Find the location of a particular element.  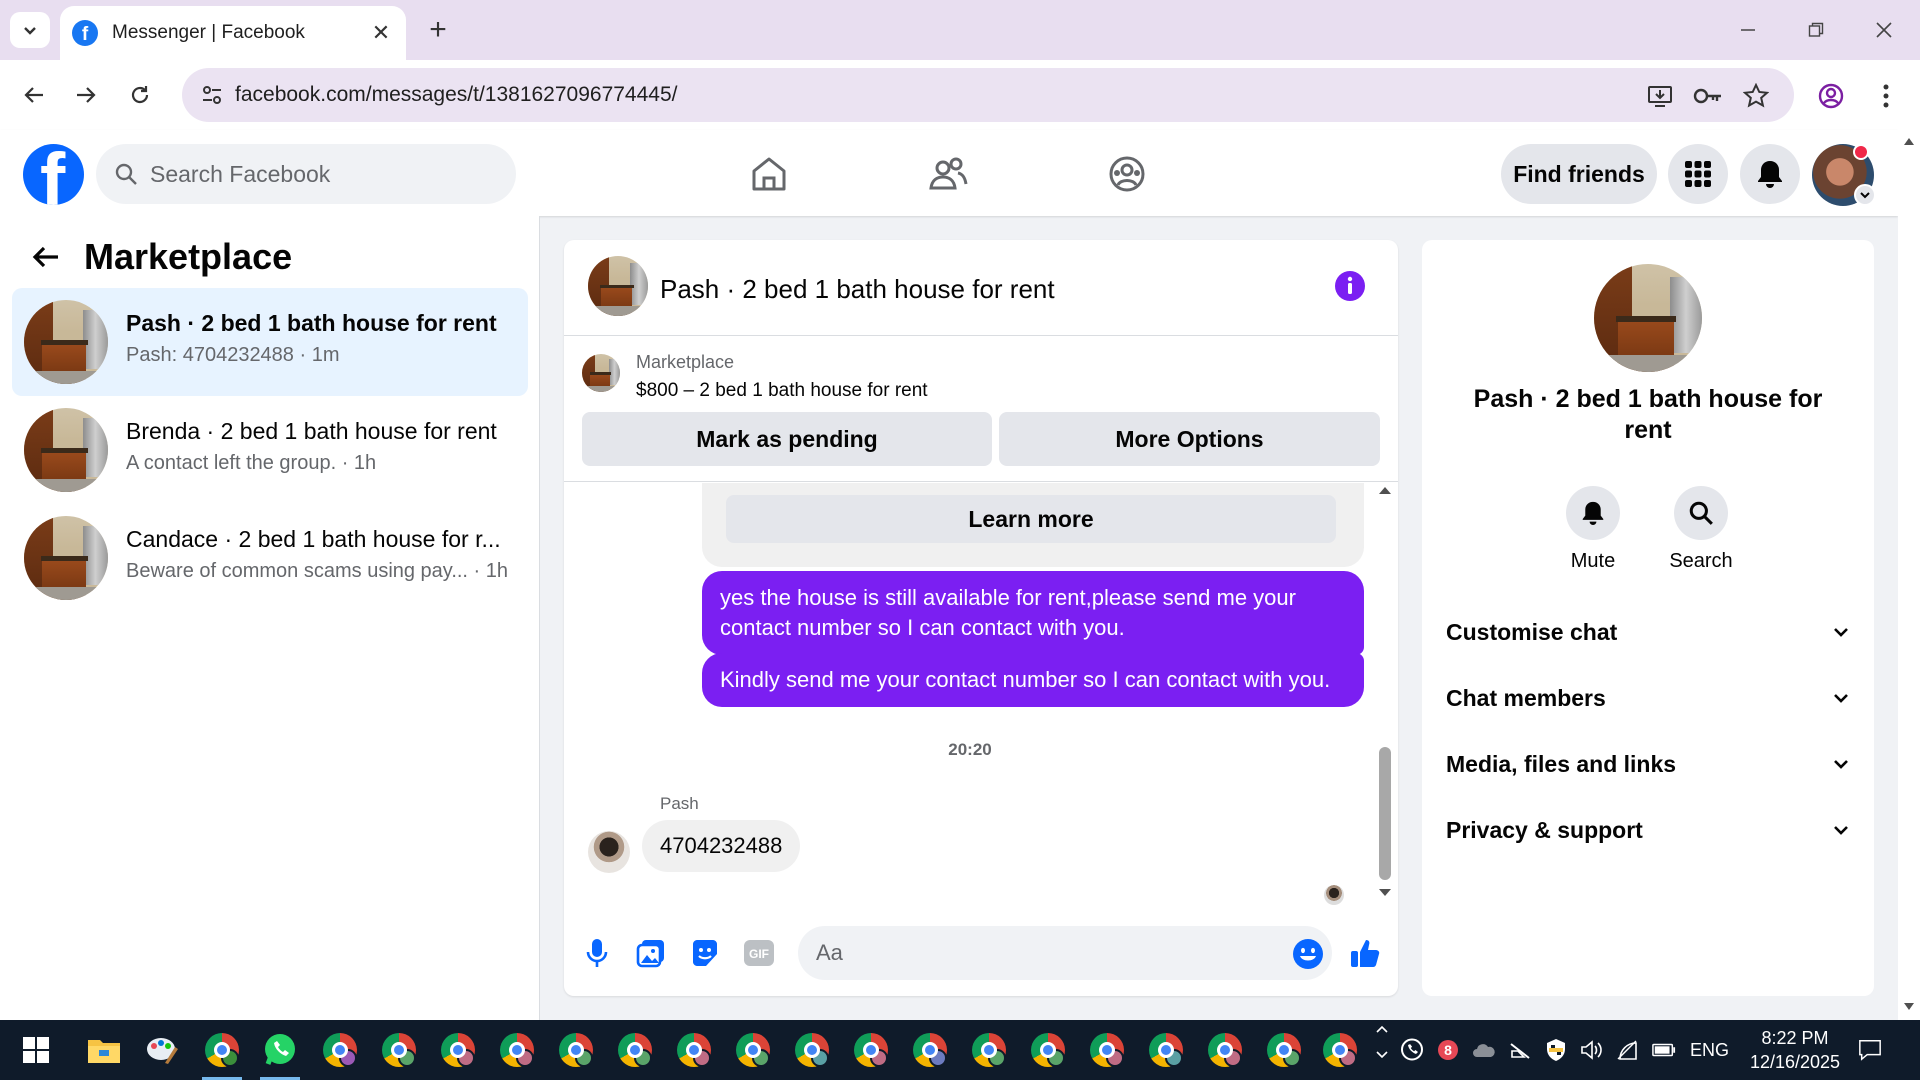

language-indicator: ENG is located at coordinates (1709, 1050).